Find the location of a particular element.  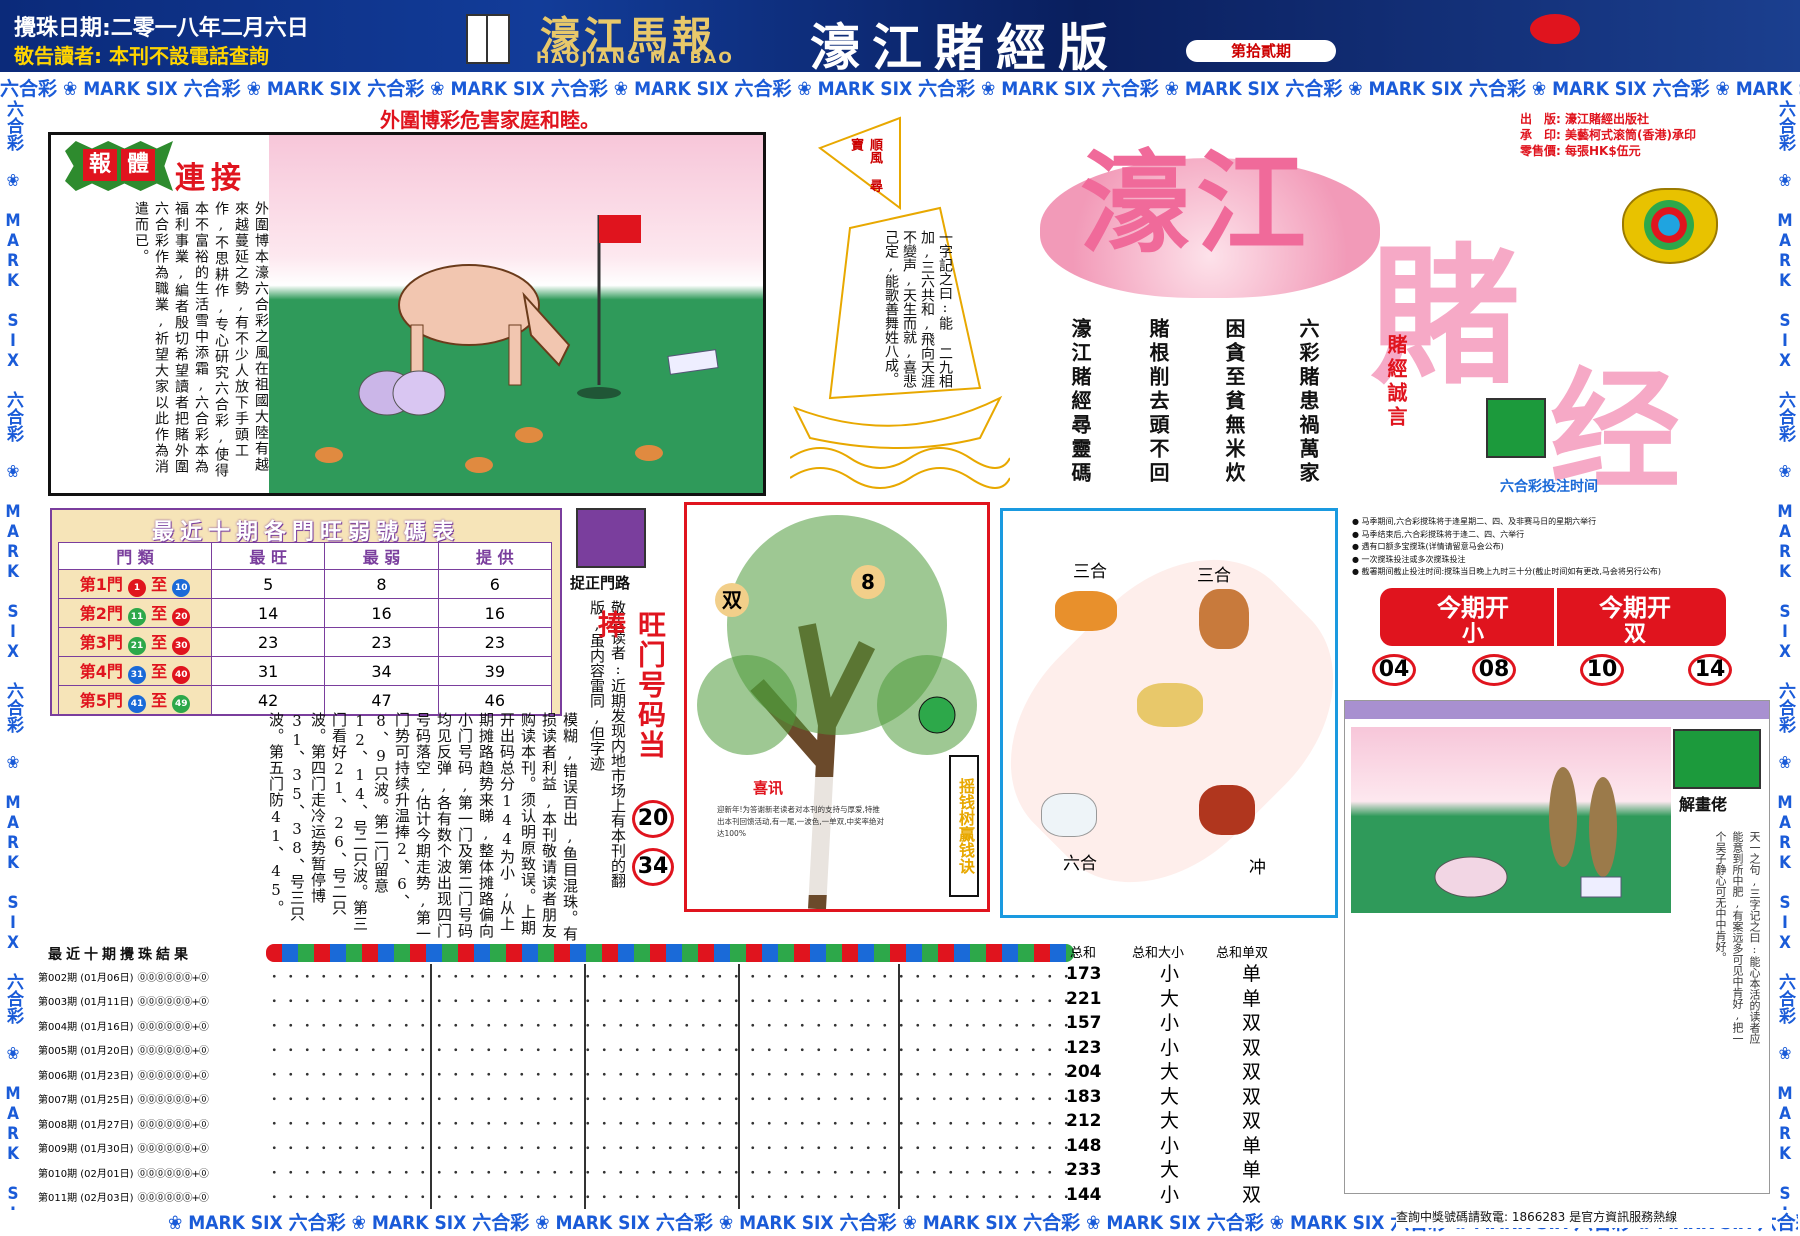

poem-line-2: 困貪至貧無米炊 is located at coordinates (1234, 402).